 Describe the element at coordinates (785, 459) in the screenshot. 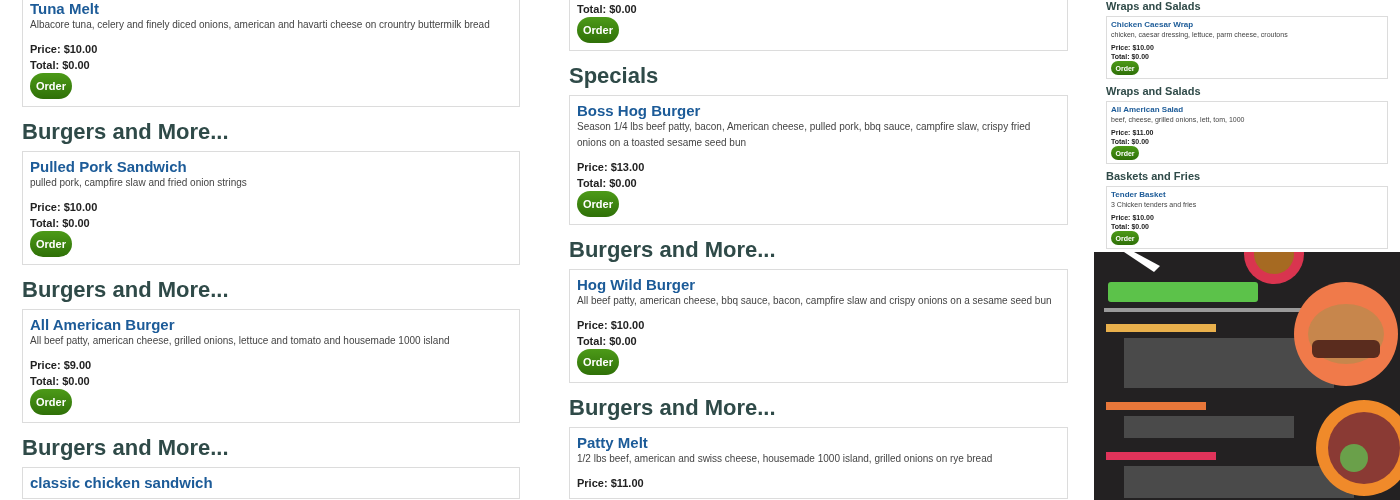

I see `item-description: 1/2 lbs beef, american and swiss cheese, housemade 1000 island, grilled onions on rye bread` at that location.